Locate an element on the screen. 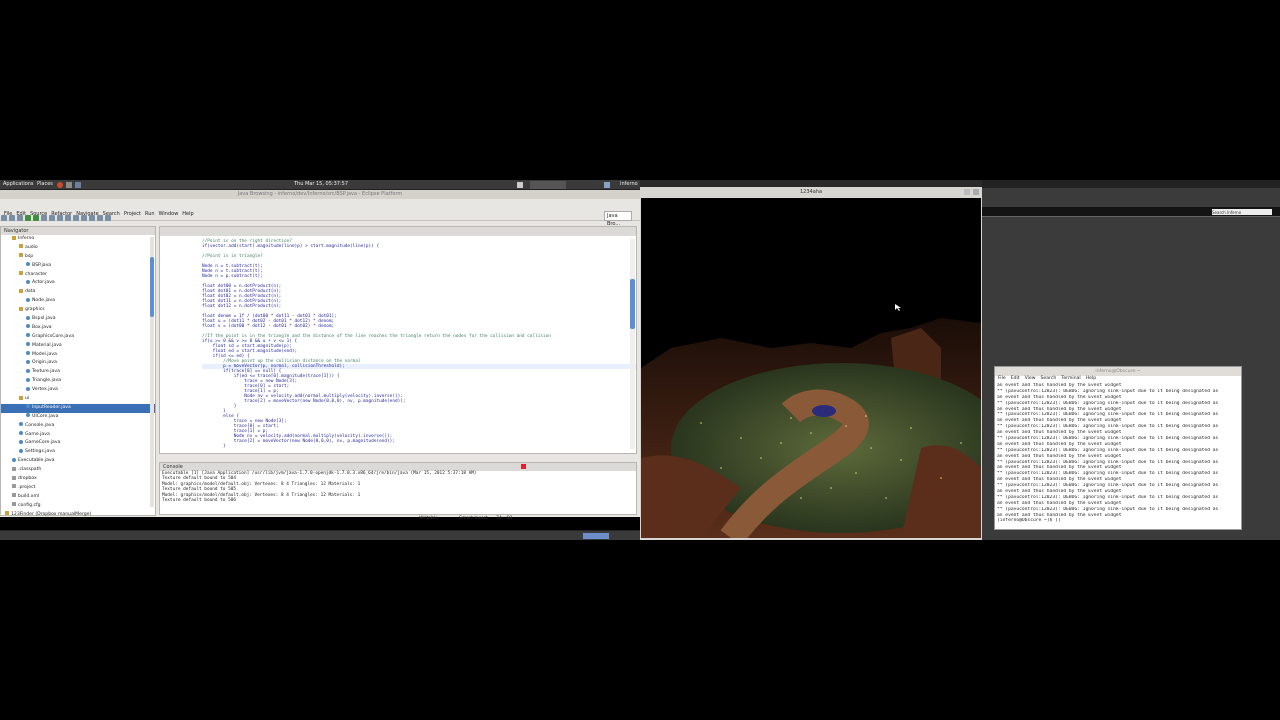 The height and width of the screenshot is (720, 1280). tree-item: .project is located at coordinates (78, 488).